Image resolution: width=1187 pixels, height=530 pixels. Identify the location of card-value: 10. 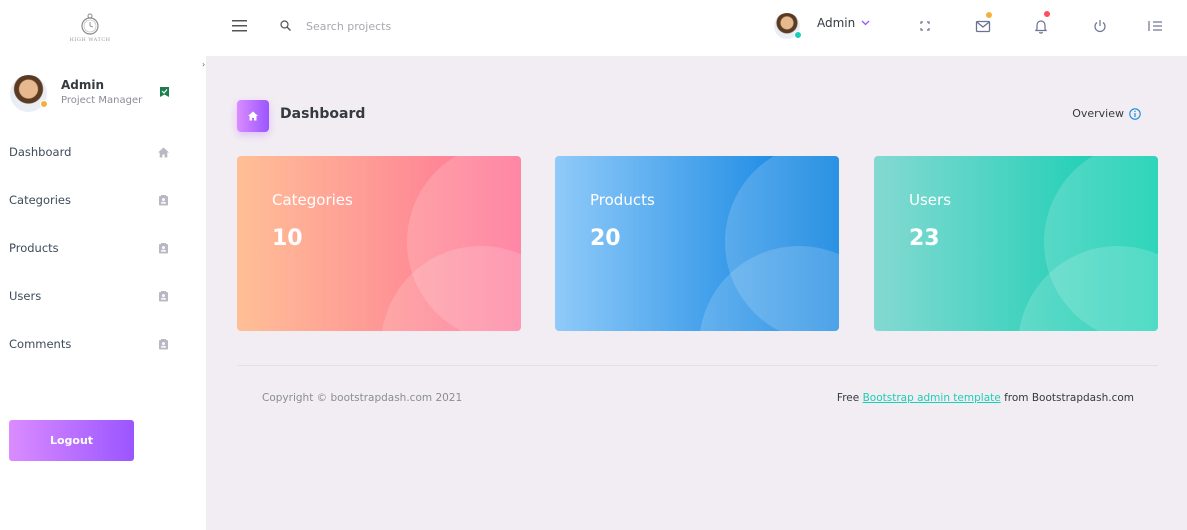
(287, 238).